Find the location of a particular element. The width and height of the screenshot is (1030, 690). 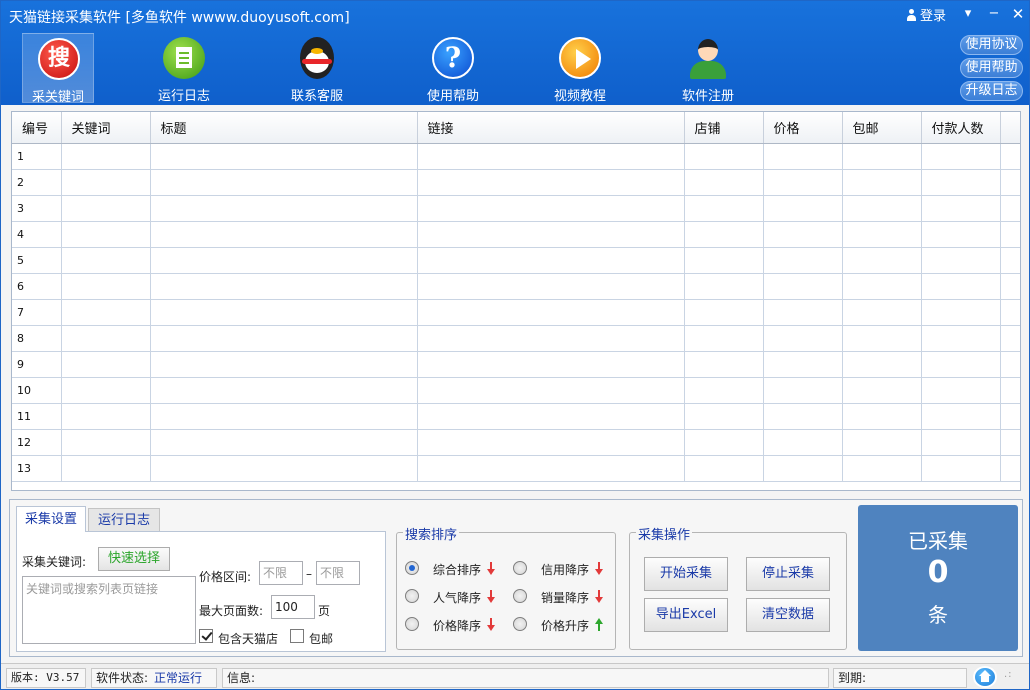

row-number-cell: 9 is located at coordinates (37, 364).